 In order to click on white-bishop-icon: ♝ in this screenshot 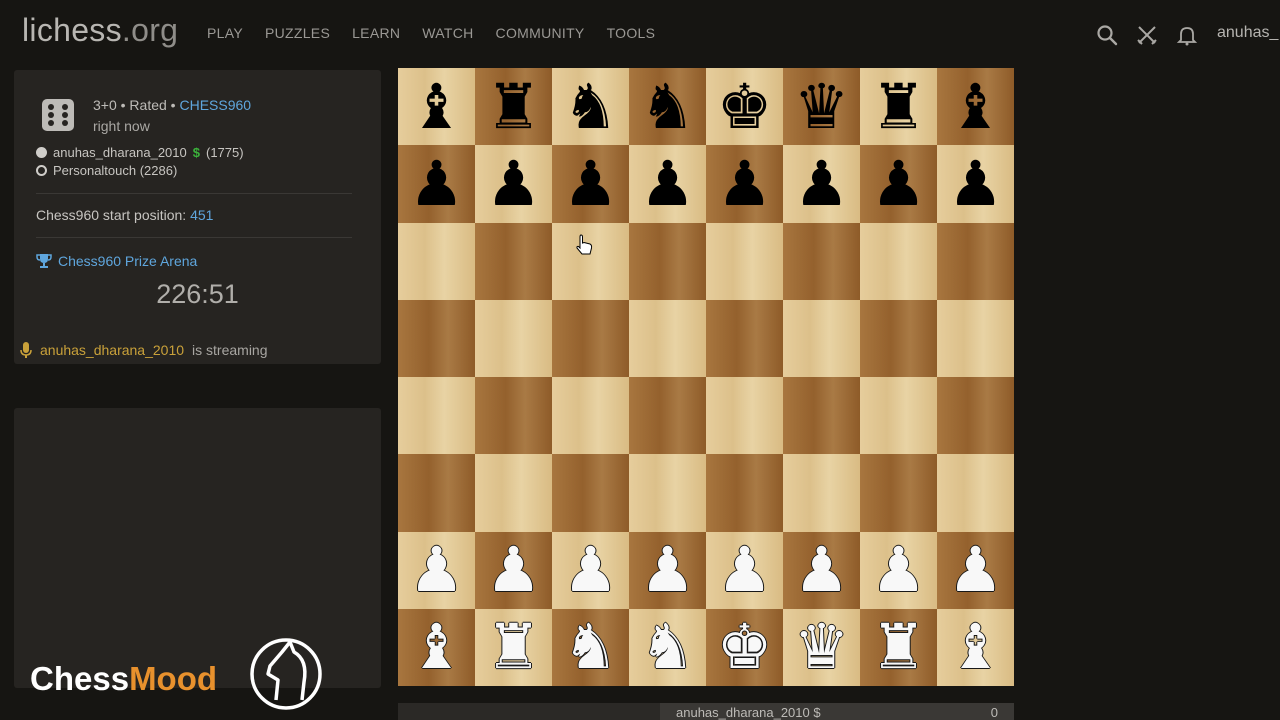, I will do `click(437, 647)`.